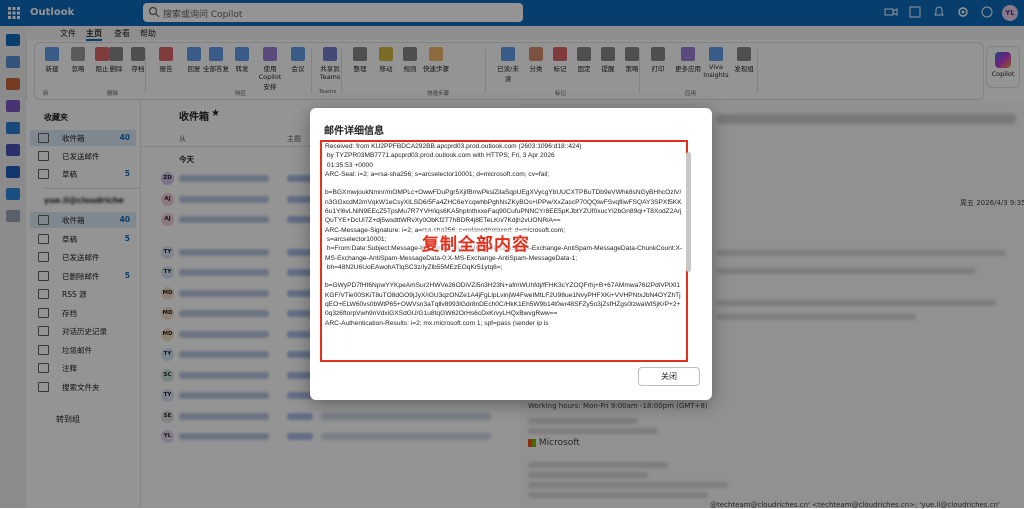 The image size is (1024, 509). Describe the element at coordinates (476, 242) in the screenshot. I see `copy-all-annotation: 复制全部内容` at that location.